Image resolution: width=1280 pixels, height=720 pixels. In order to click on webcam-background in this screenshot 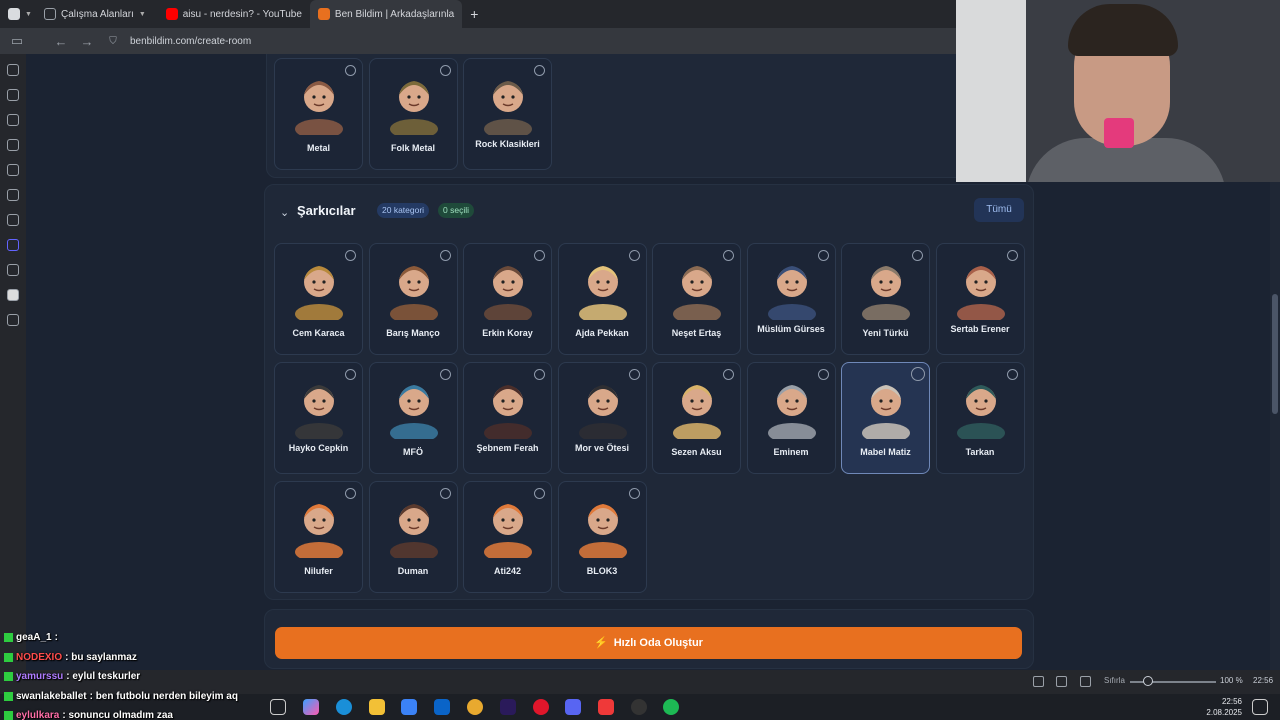, I will do `click(991, 91)`.